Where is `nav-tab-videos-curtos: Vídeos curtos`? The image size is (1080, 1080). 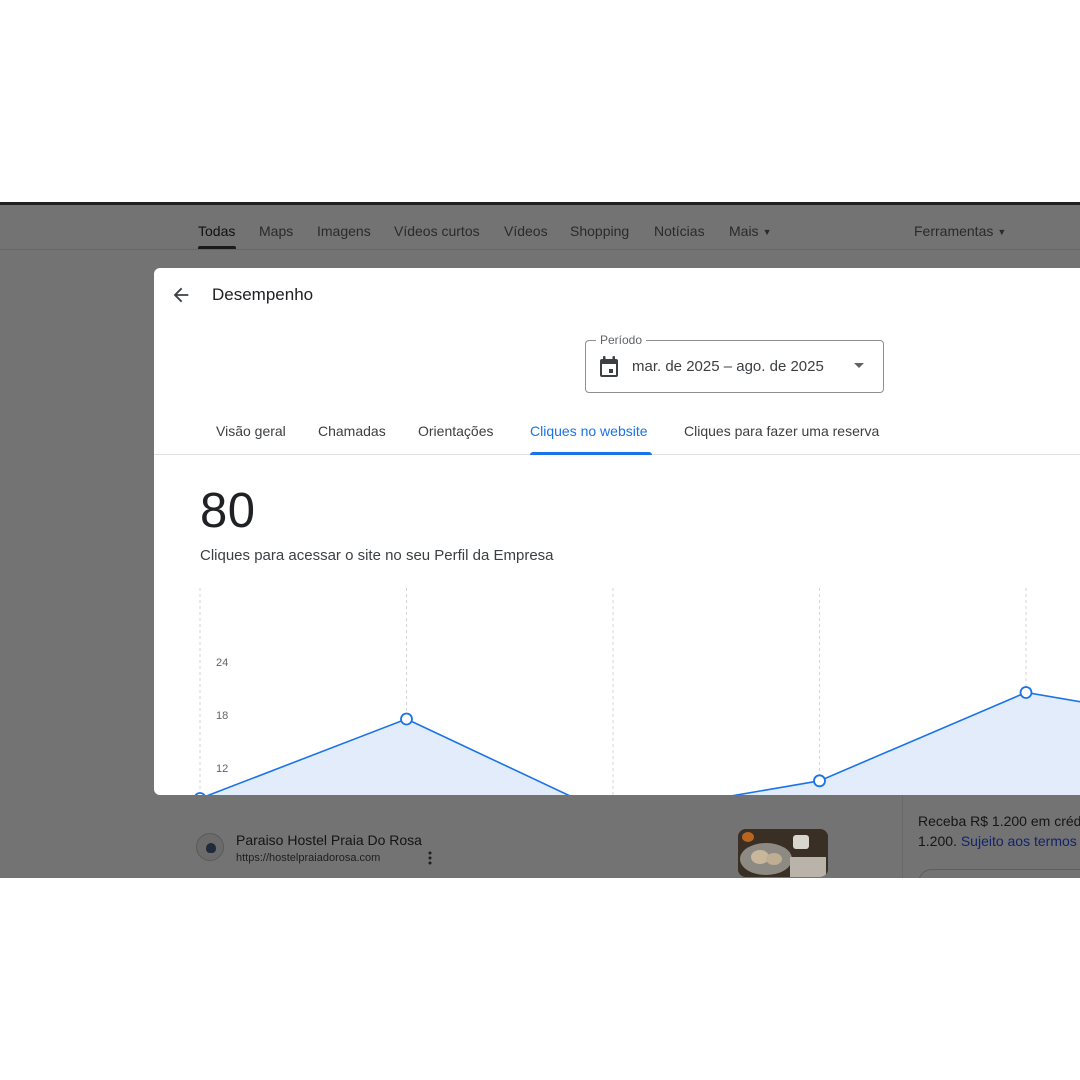
nav-tab-videos-curtos: Vídeos curtos is located at coordinates (437, 231).